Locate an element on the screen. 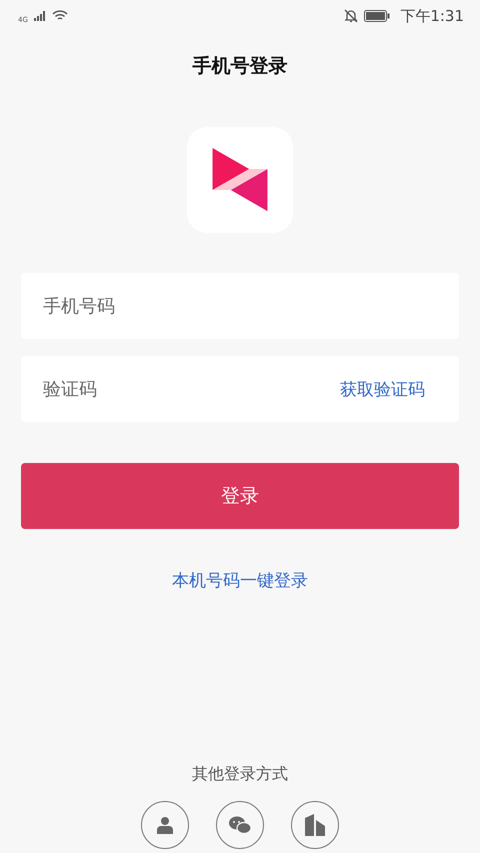  building-icon is located at coordinates (315, 825).